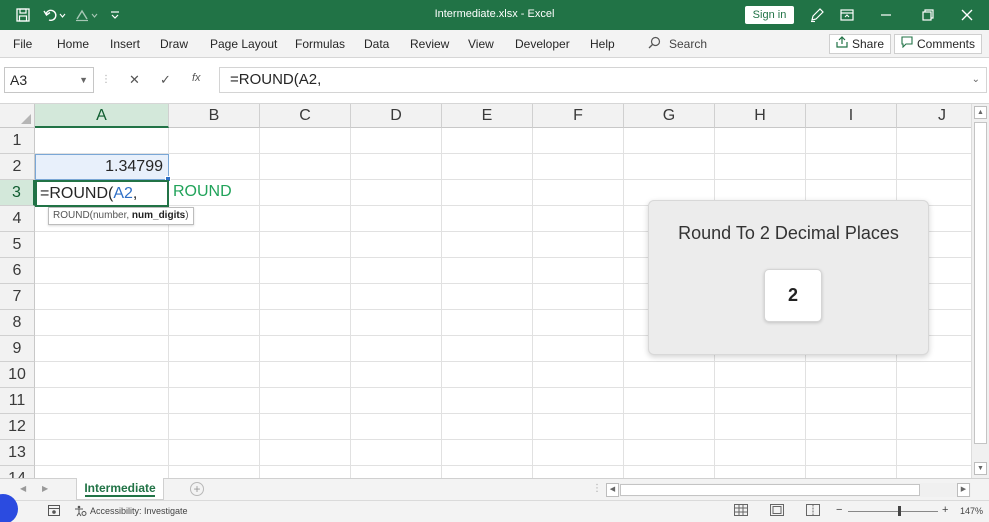 The image size is (989, 522). I want to click on sheet-tab-intermediate: Intermediate, so click(120, 489).